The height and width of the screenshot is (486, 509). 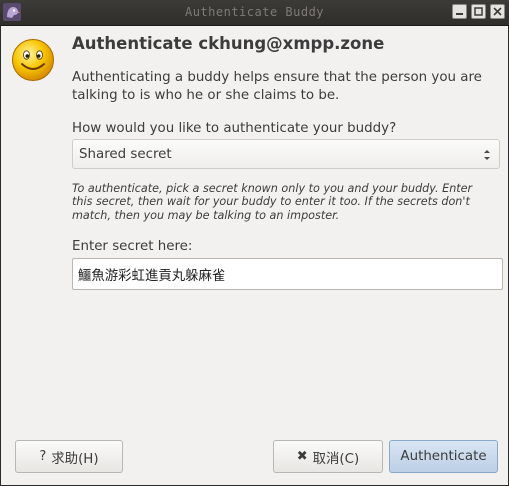 I want to click on auth-method-select: Shared secret, so click(x=286, y=154).